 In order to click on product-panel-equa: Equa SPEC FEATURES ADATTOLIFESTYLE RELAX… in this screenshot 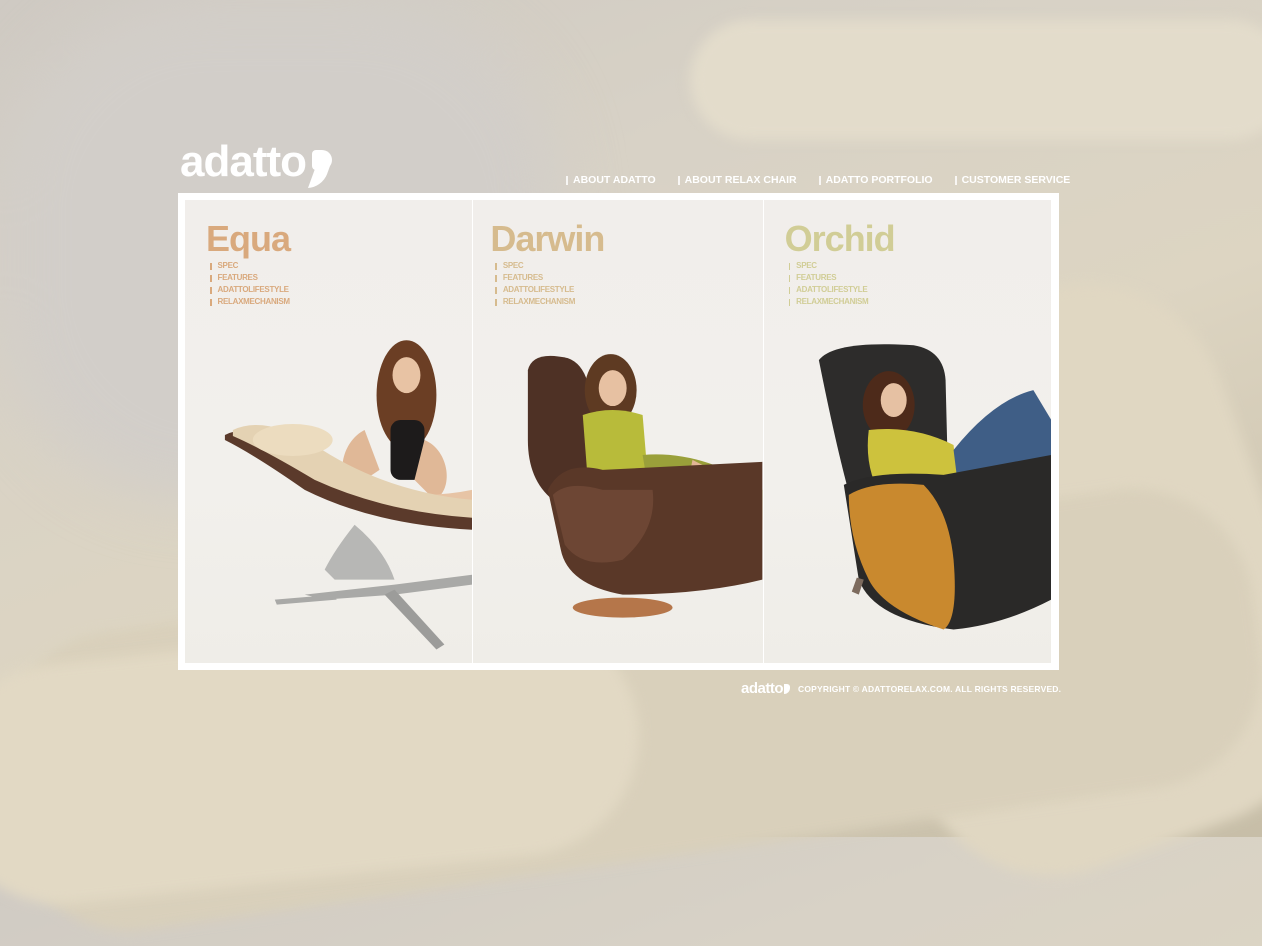, I will do `click(329, 431)`.